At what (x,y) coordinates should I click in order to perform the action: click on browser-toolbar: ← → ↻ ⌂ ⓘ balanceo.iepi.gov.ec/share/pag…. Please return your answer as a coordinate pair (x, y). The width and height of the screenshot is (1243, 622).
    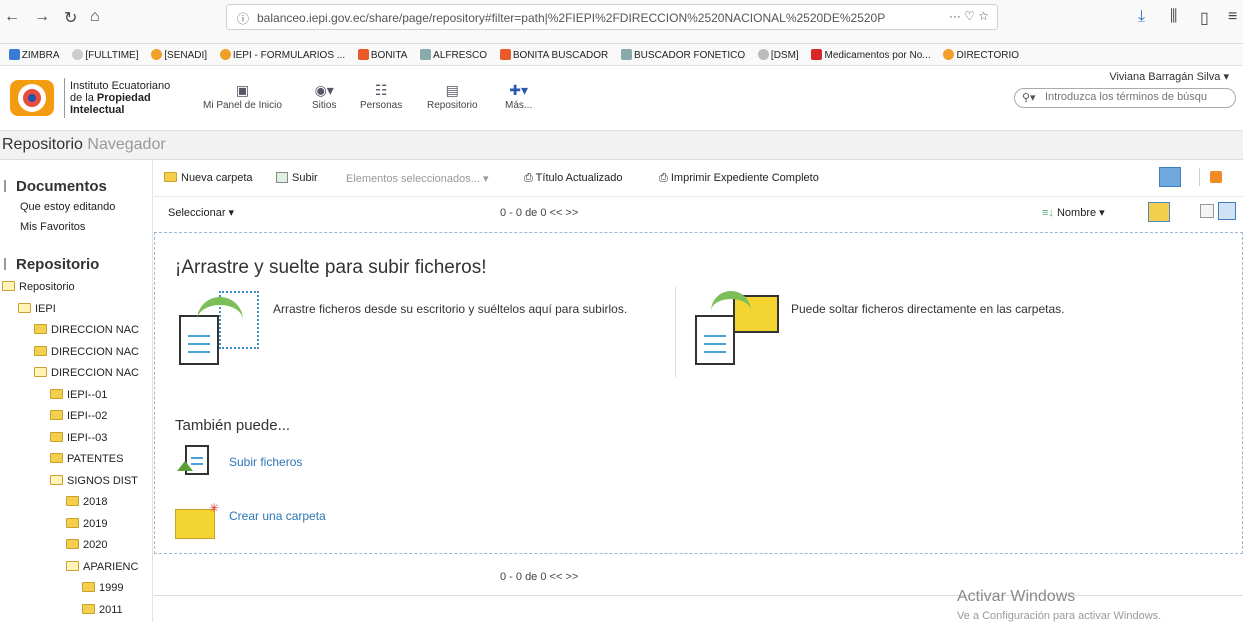
    Looking at the image, I should click on (621, 22).